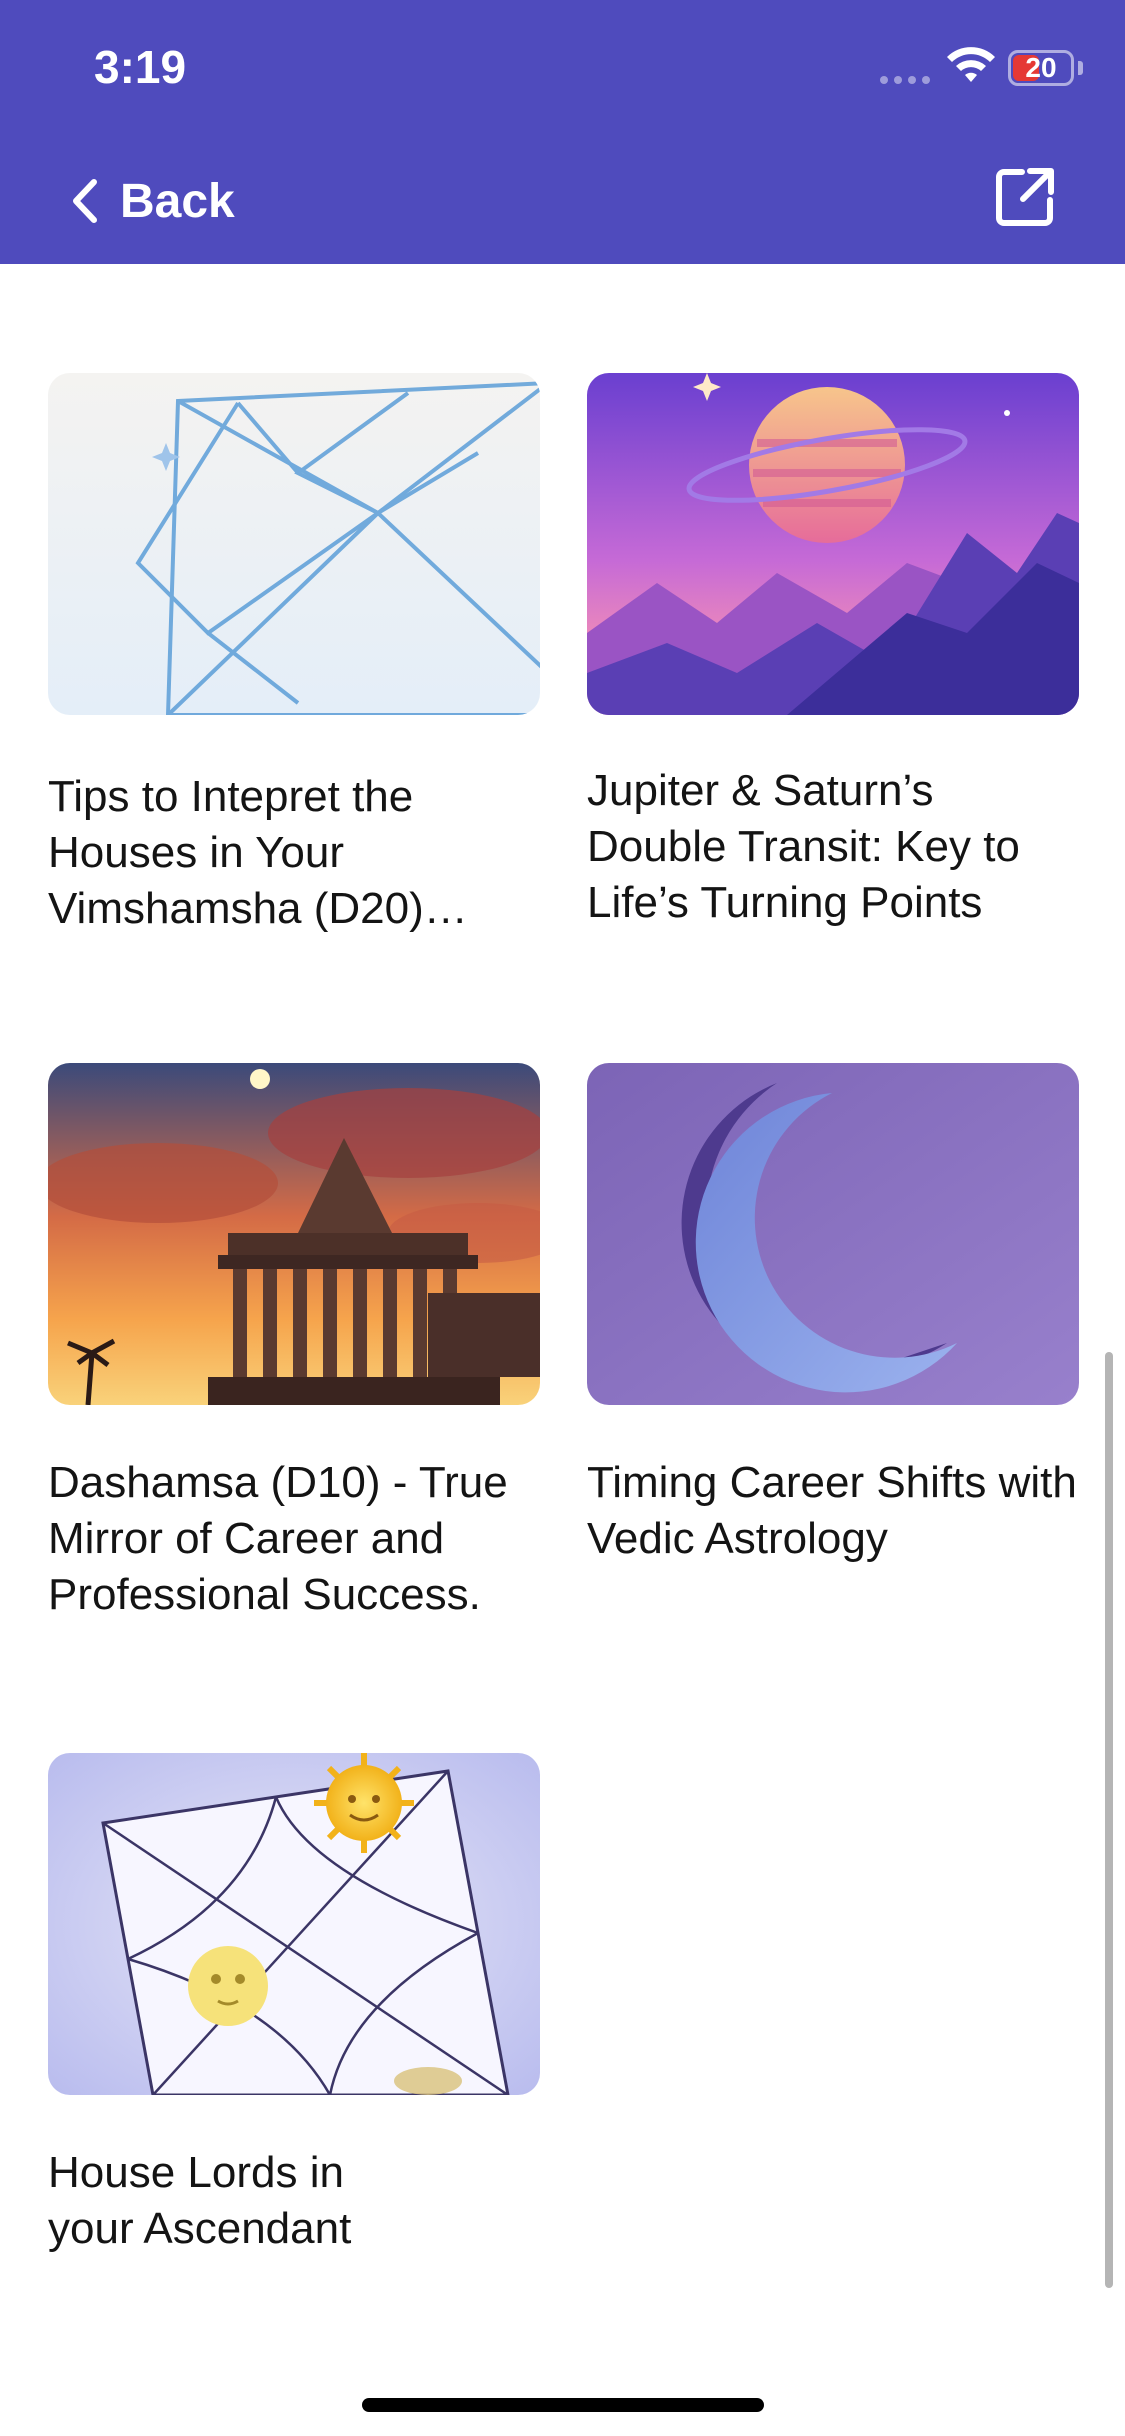 This screenshot has height=2436, width=1125. Describe the element at coordinates (294, 1924) in the screenshot. I see `article-thumbnail-kundli-chart` at that location.